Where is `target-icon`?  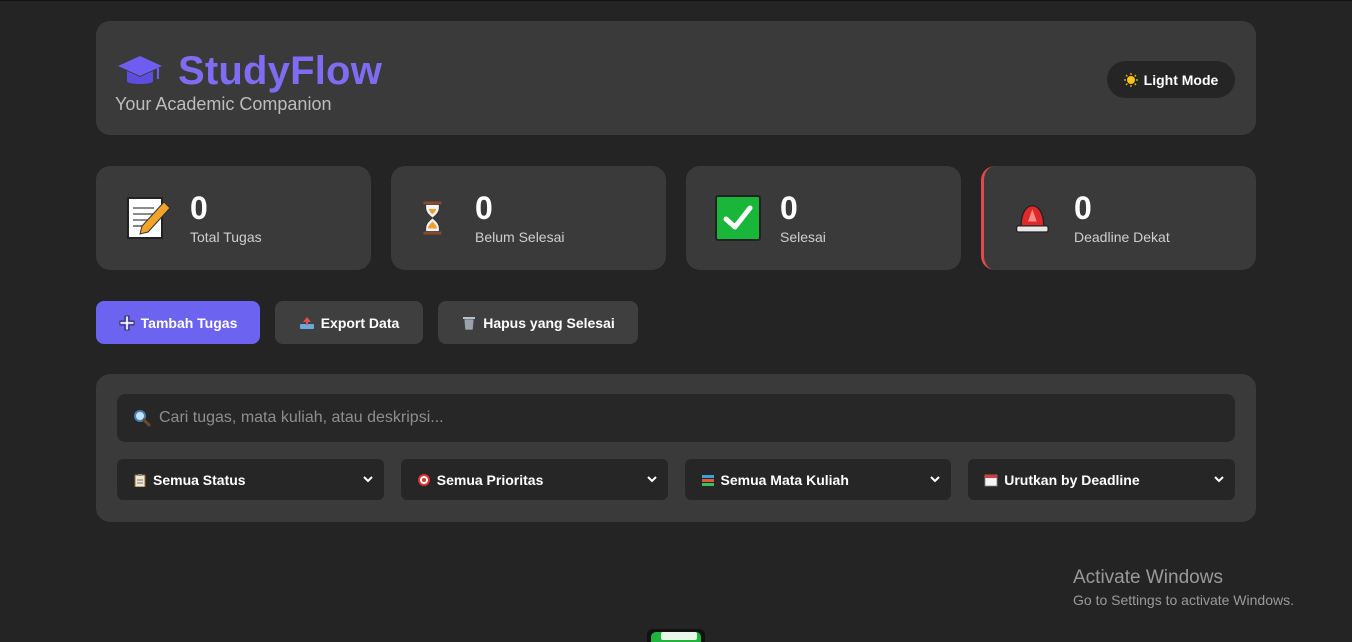
target-icon is located at coordinates (423, 479).